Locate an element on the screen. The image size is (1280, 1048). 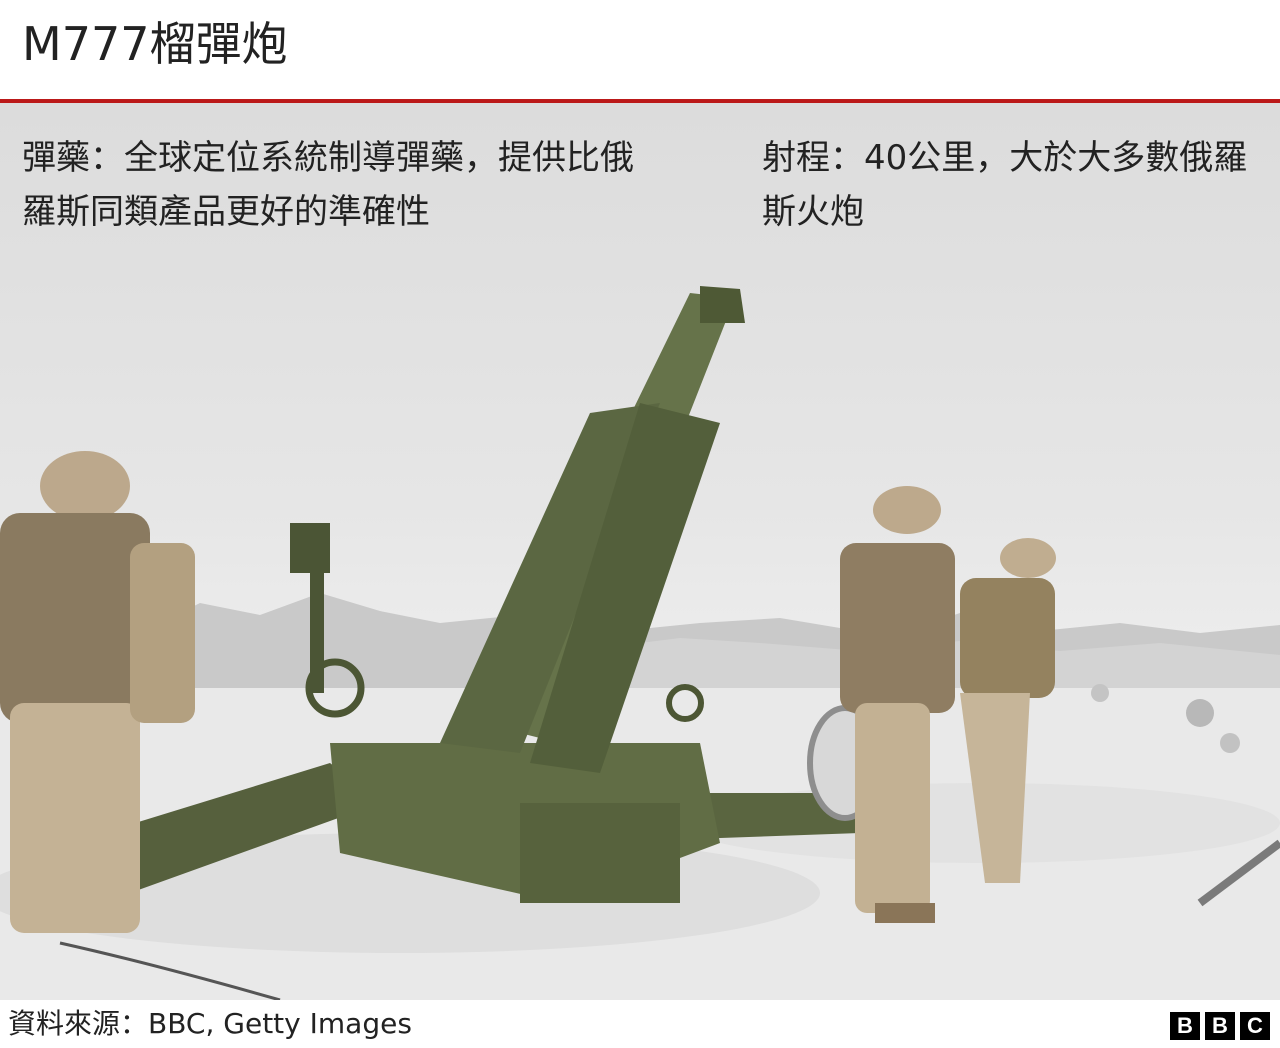
bbc-logo-letter: C is located at coordinates (1255, 1026).